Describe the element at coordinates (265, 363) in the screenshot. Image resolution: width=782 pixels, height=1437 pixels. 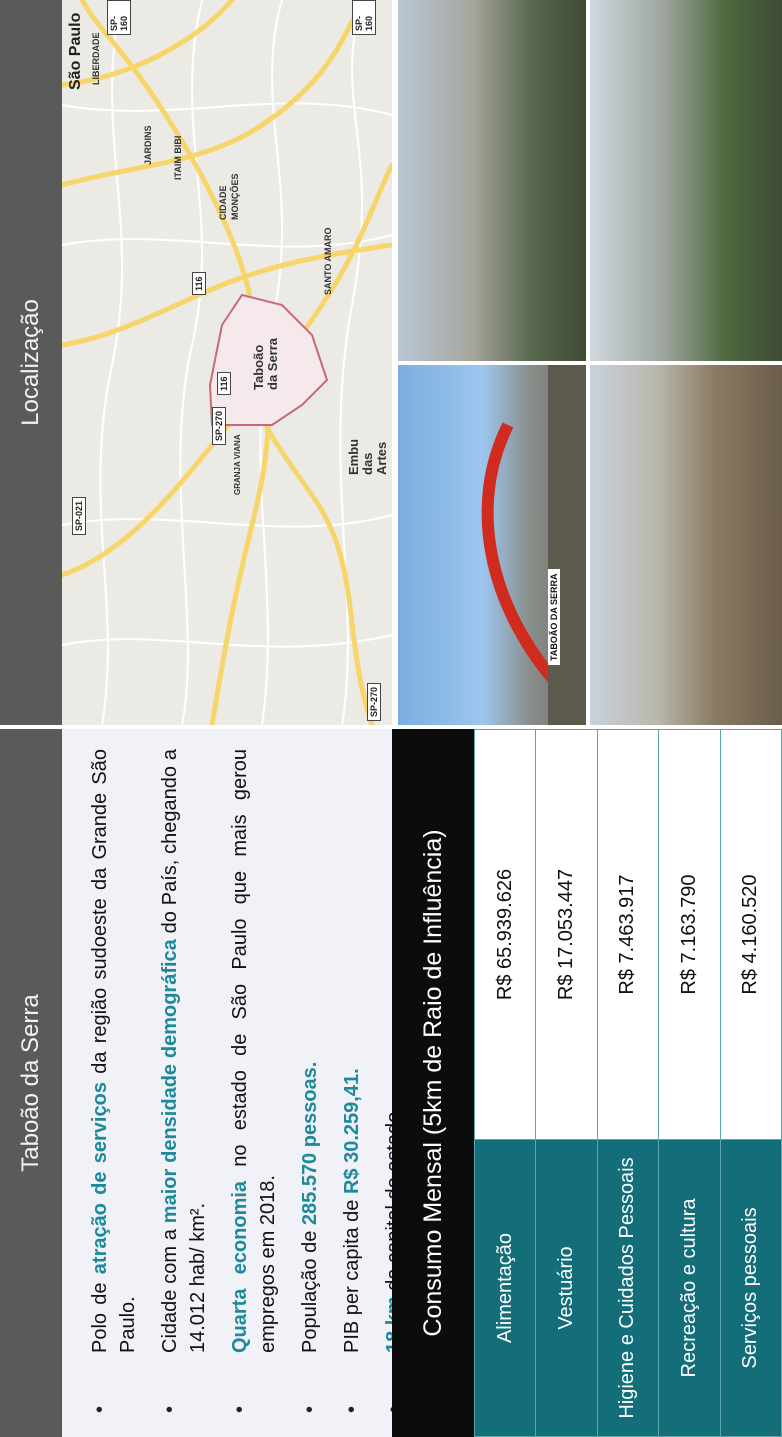
I see `map-label-taboao: Taboão da Serra` at that location.